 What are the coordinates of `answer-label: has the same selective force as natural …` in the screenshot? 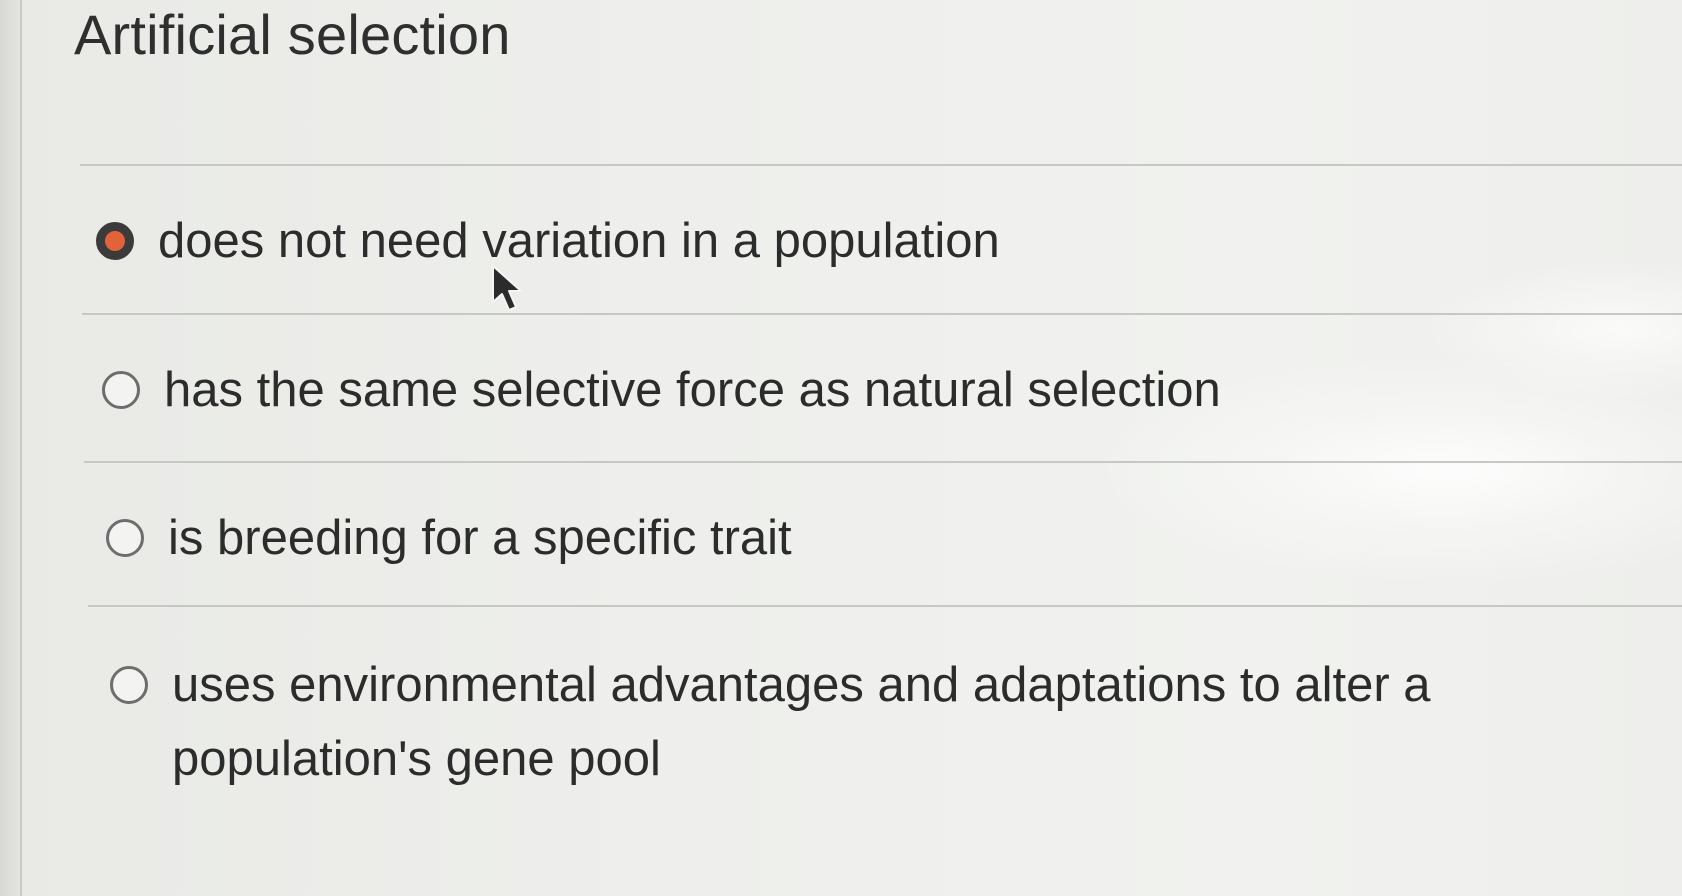 It's located at (692, 390).